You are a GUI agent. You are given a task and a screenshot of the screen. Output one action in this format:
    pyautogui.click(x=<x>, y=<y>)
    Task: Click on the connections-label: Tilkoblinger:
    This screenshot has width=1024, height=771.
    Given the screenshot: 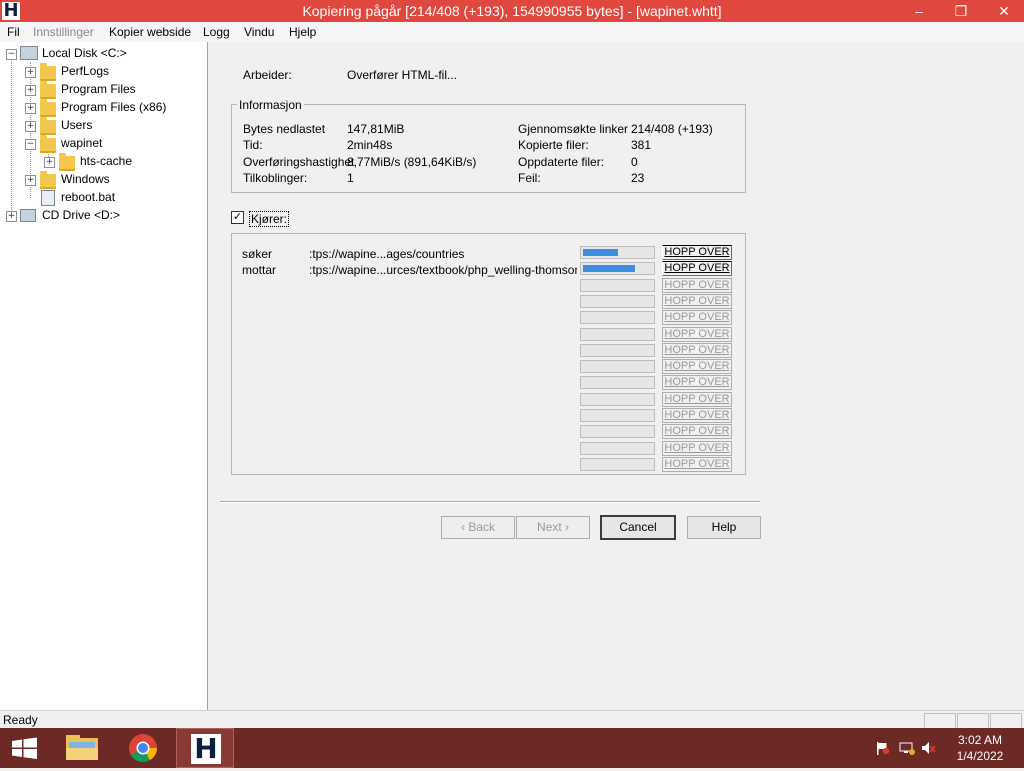 What is the action you would take?
    pyautogui.click(x=275, y=178)
    